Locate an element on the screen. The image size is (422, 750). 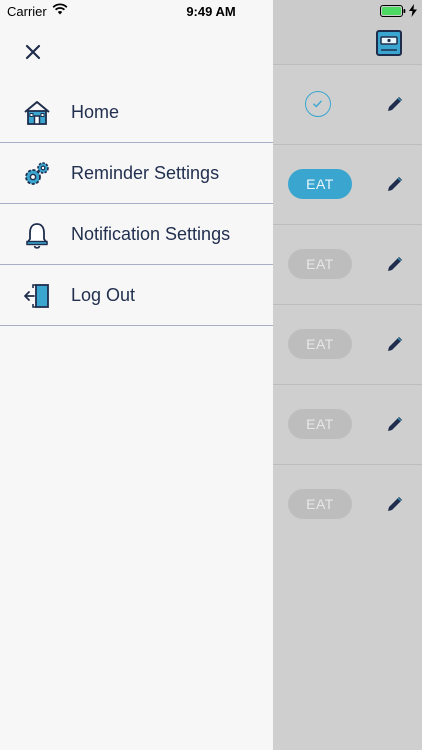
scale-icon is located at coordinates (389, 43).